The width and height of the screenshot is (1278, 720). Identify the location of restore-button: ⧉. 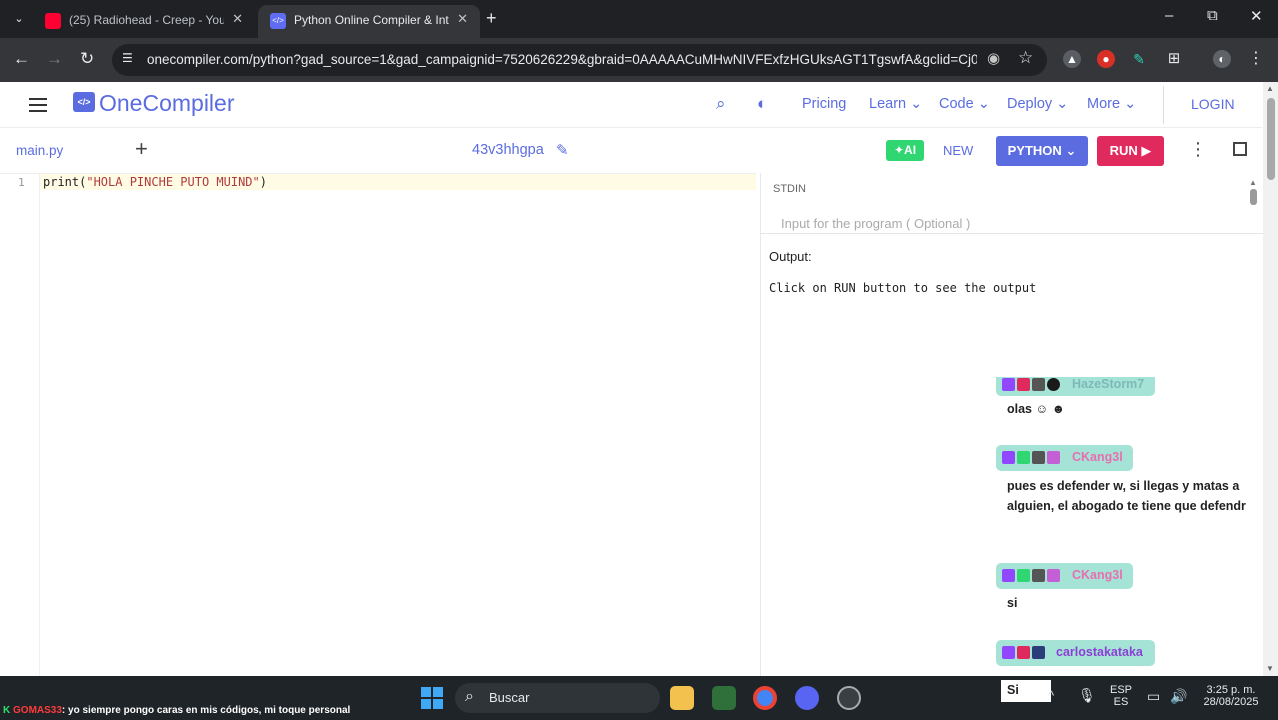
(1212, 15).